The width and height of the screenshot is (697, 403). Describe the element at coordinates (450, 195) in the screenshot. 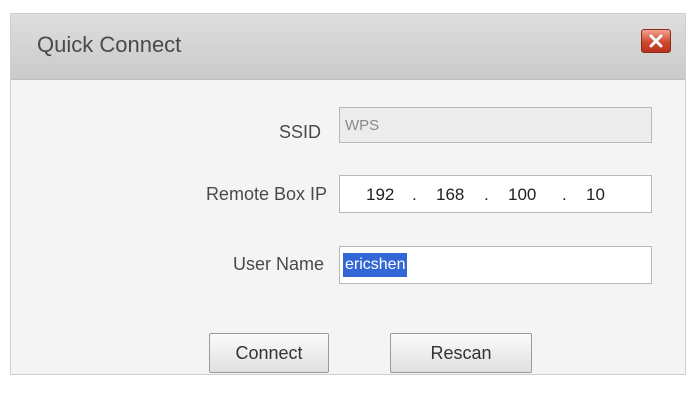

I see `ip-octet-2: 168` at that location.